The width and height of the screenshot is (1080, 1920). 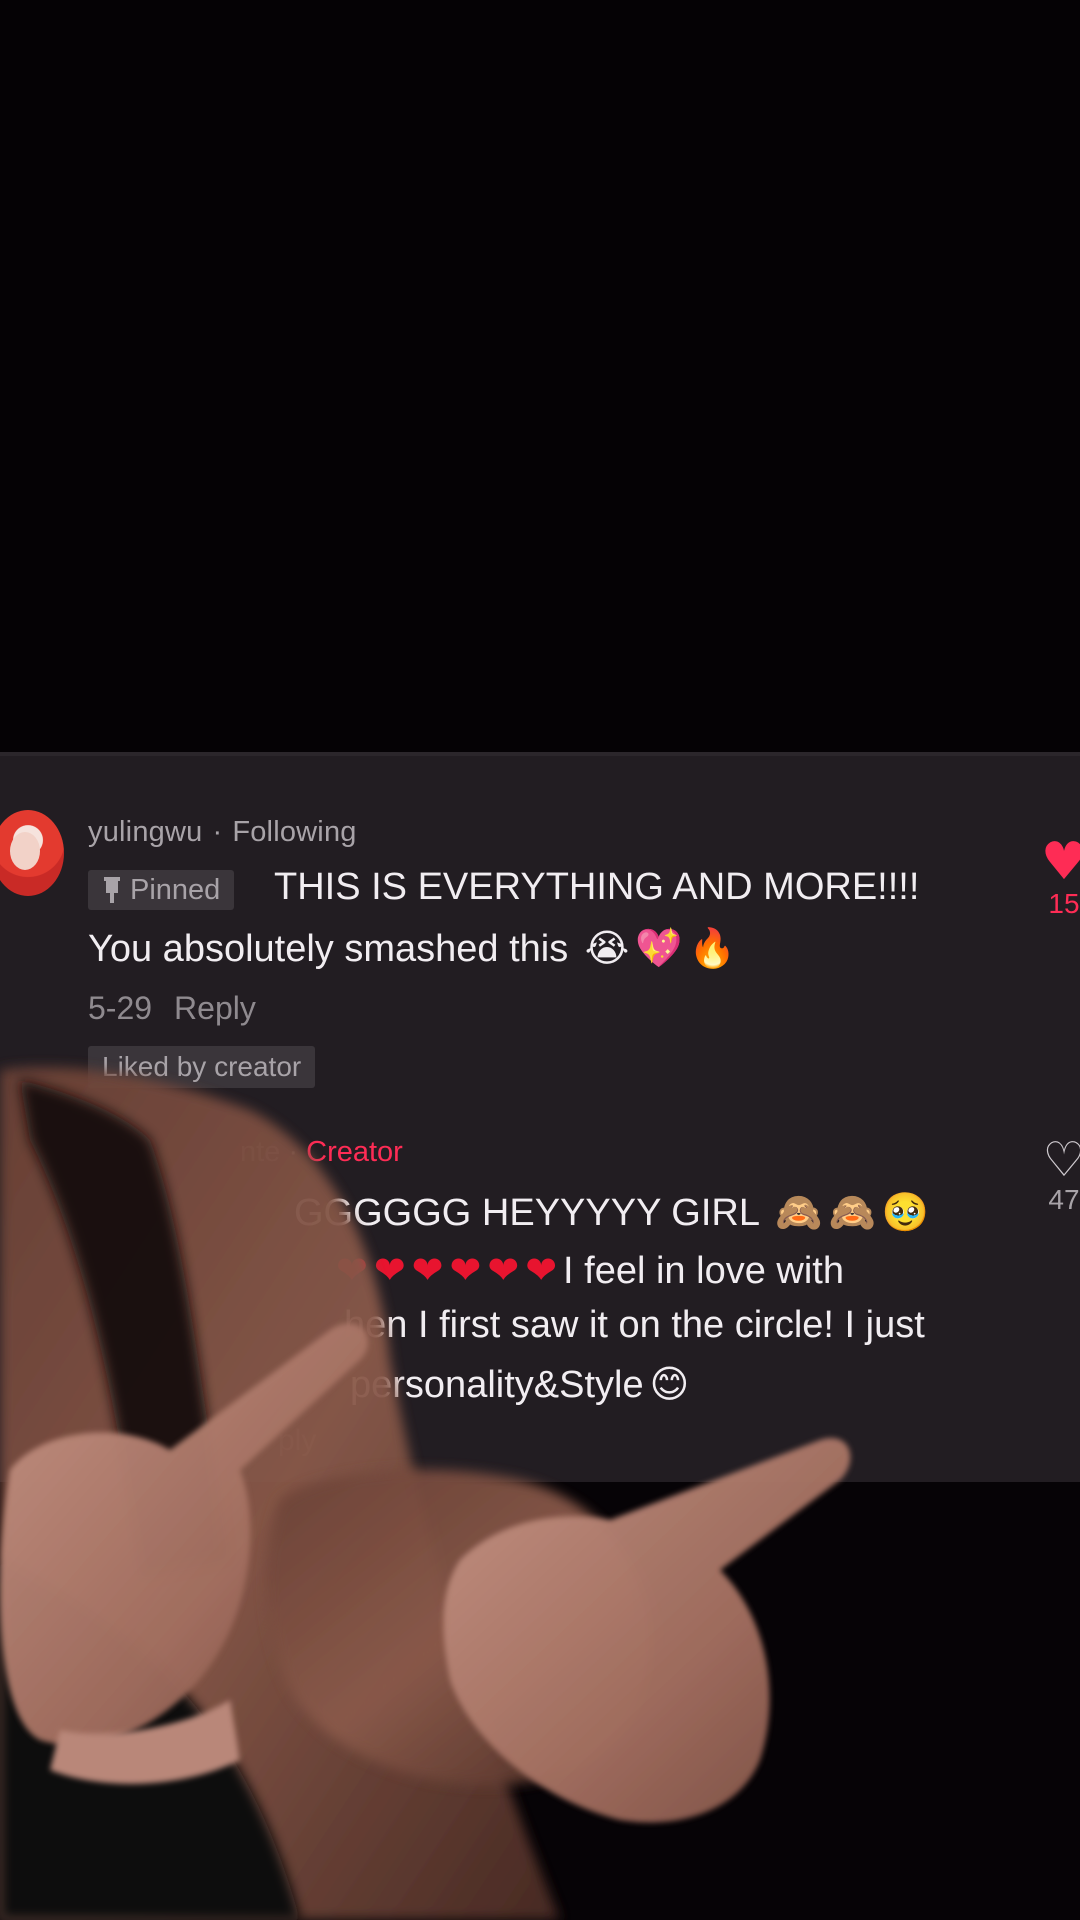 I want to click on avatar, so click(x=32, y=853).